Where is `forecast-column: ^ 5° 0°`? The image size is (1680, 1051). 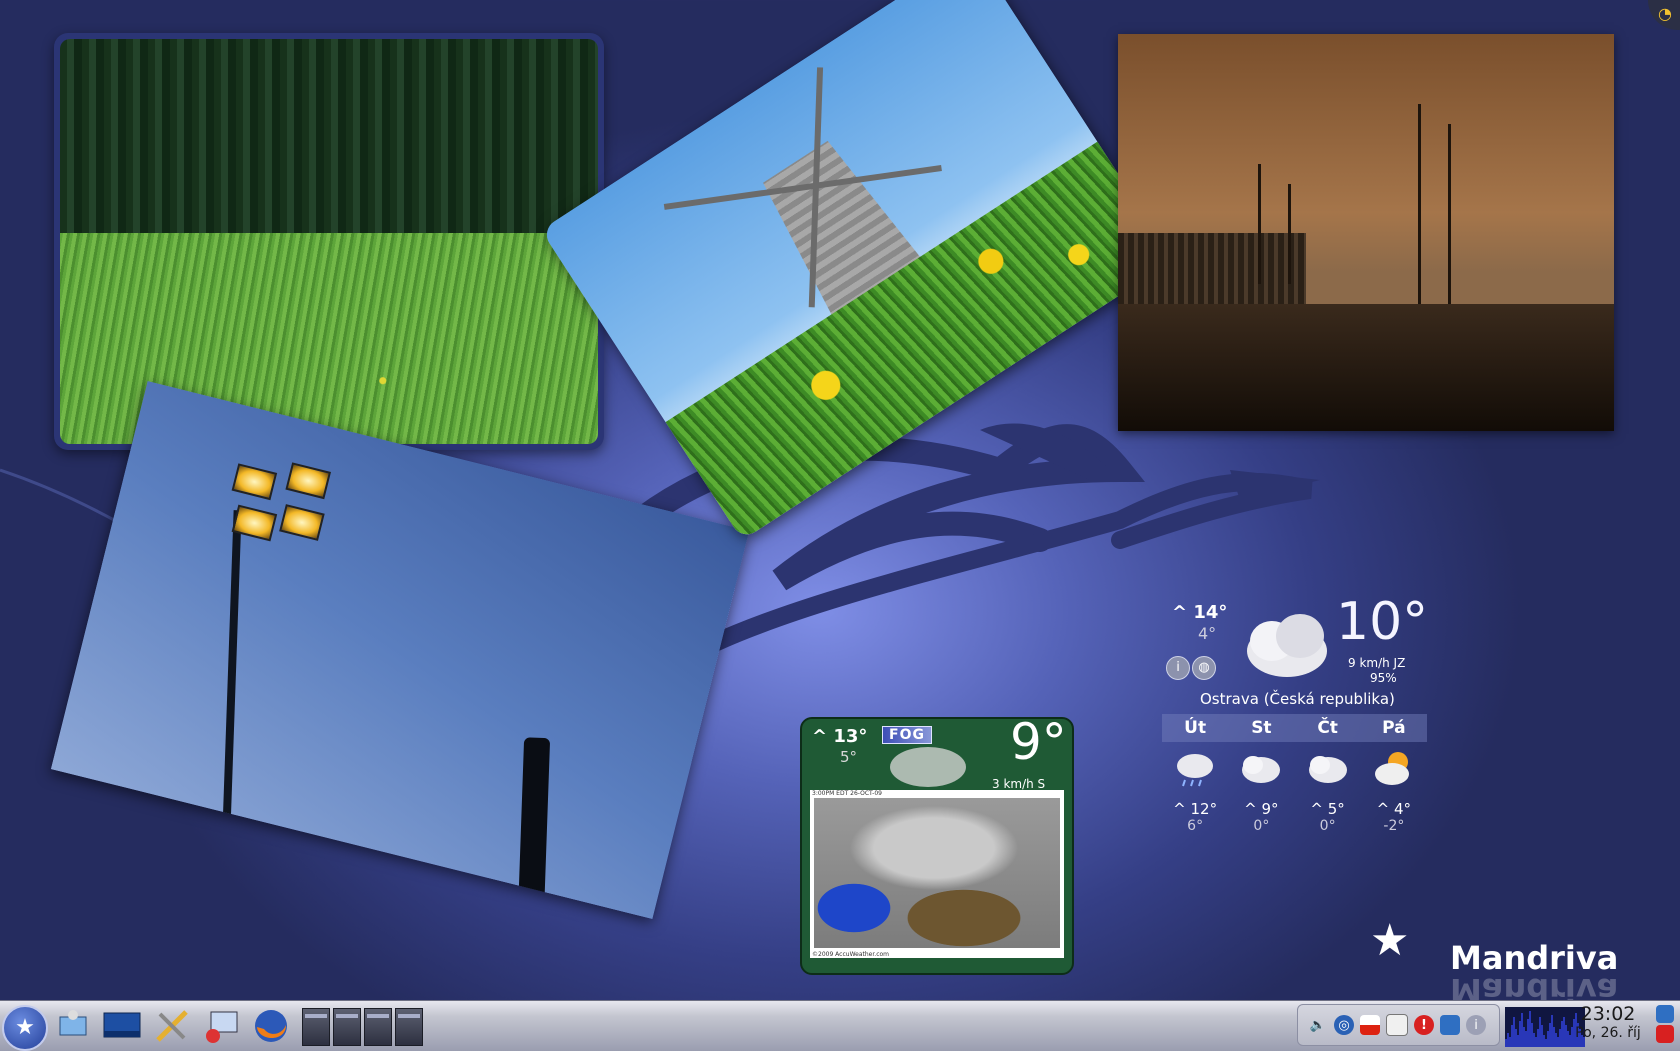 forecast-column: ^ 5° 0° is located at coordinates (1328, 791).